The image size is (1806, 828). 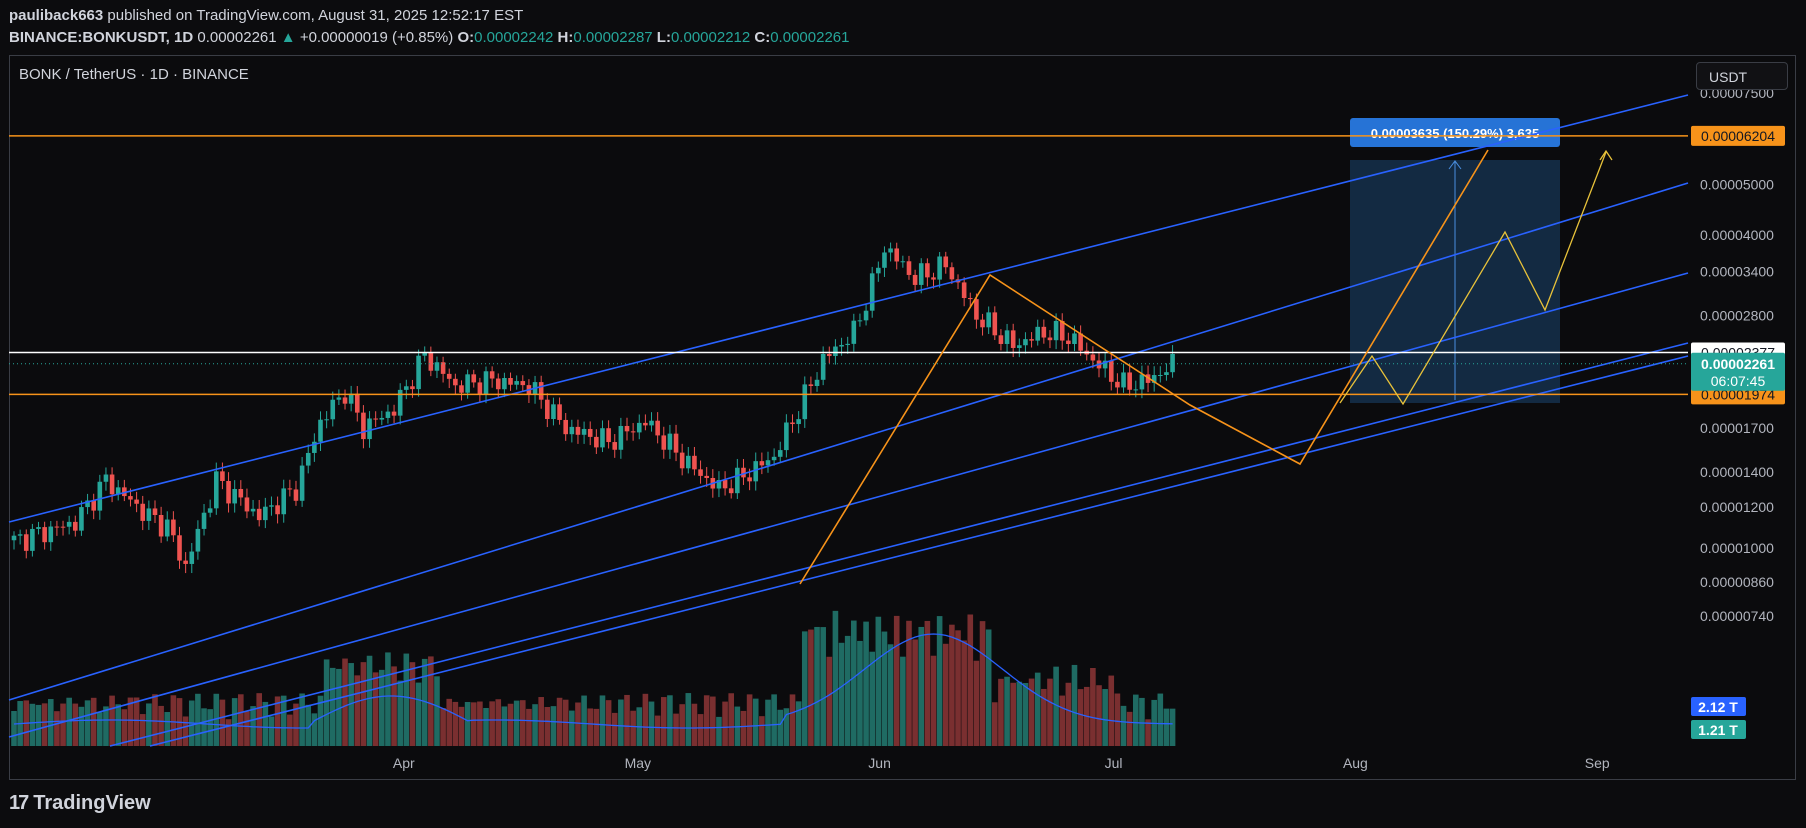 What do you see at coordinates (1742, 76) in the screenshot?
I see `currency-button: USDT` at bounding box center [1742, 76].